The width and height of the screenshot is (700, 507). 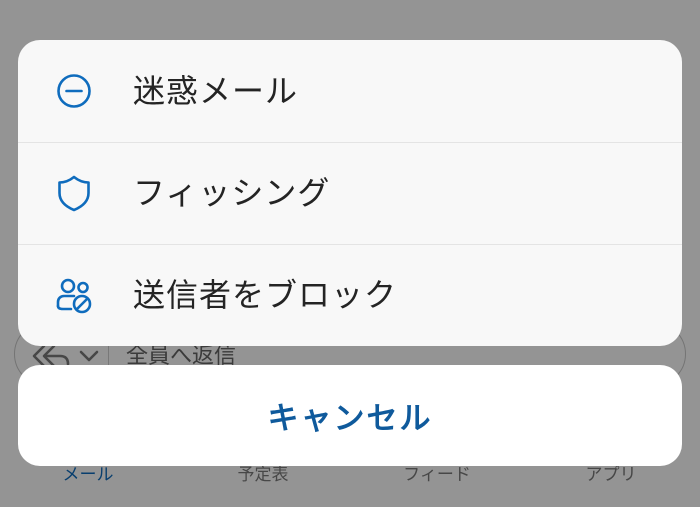 What do you see at coordinates (74, 91) in the screenshot?
I see `minus-circle-icon` at bounding box center [74, 91].